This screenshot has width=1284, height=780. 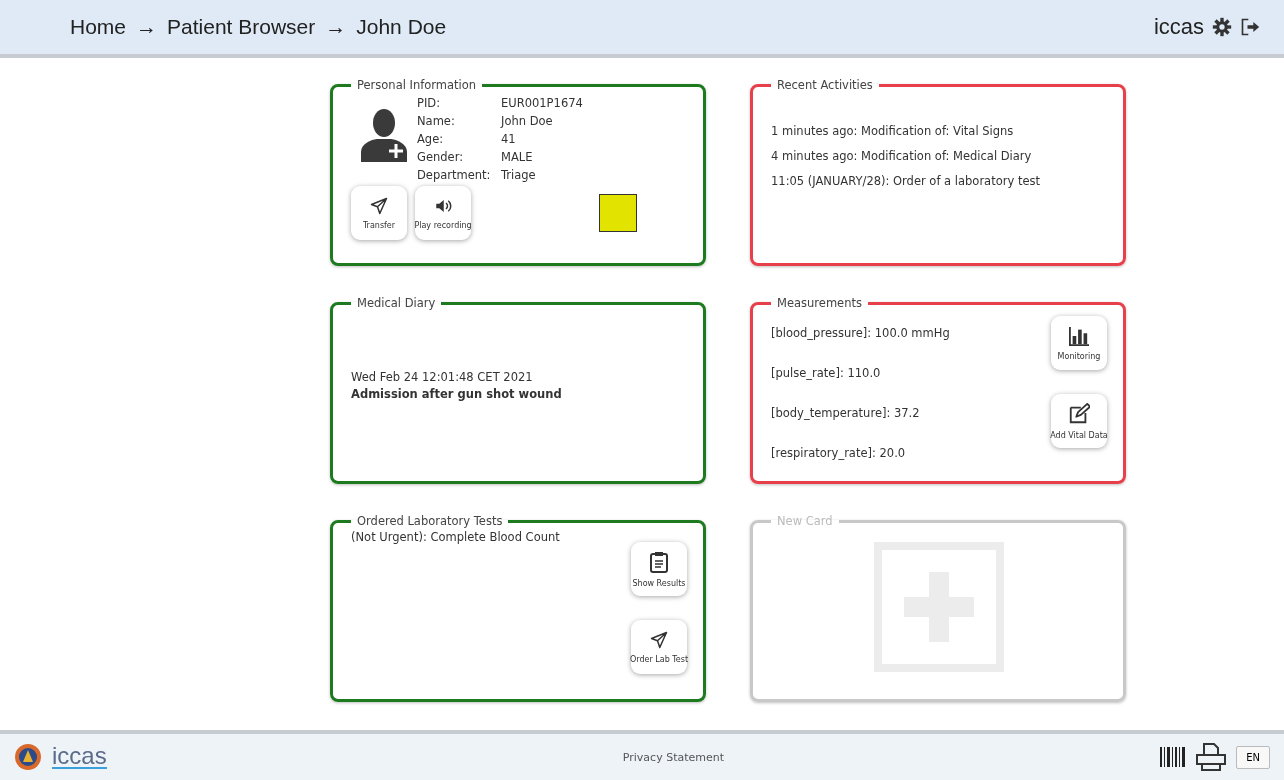 I want to click on bar-chart-icon, so click(x=1079, y=335).